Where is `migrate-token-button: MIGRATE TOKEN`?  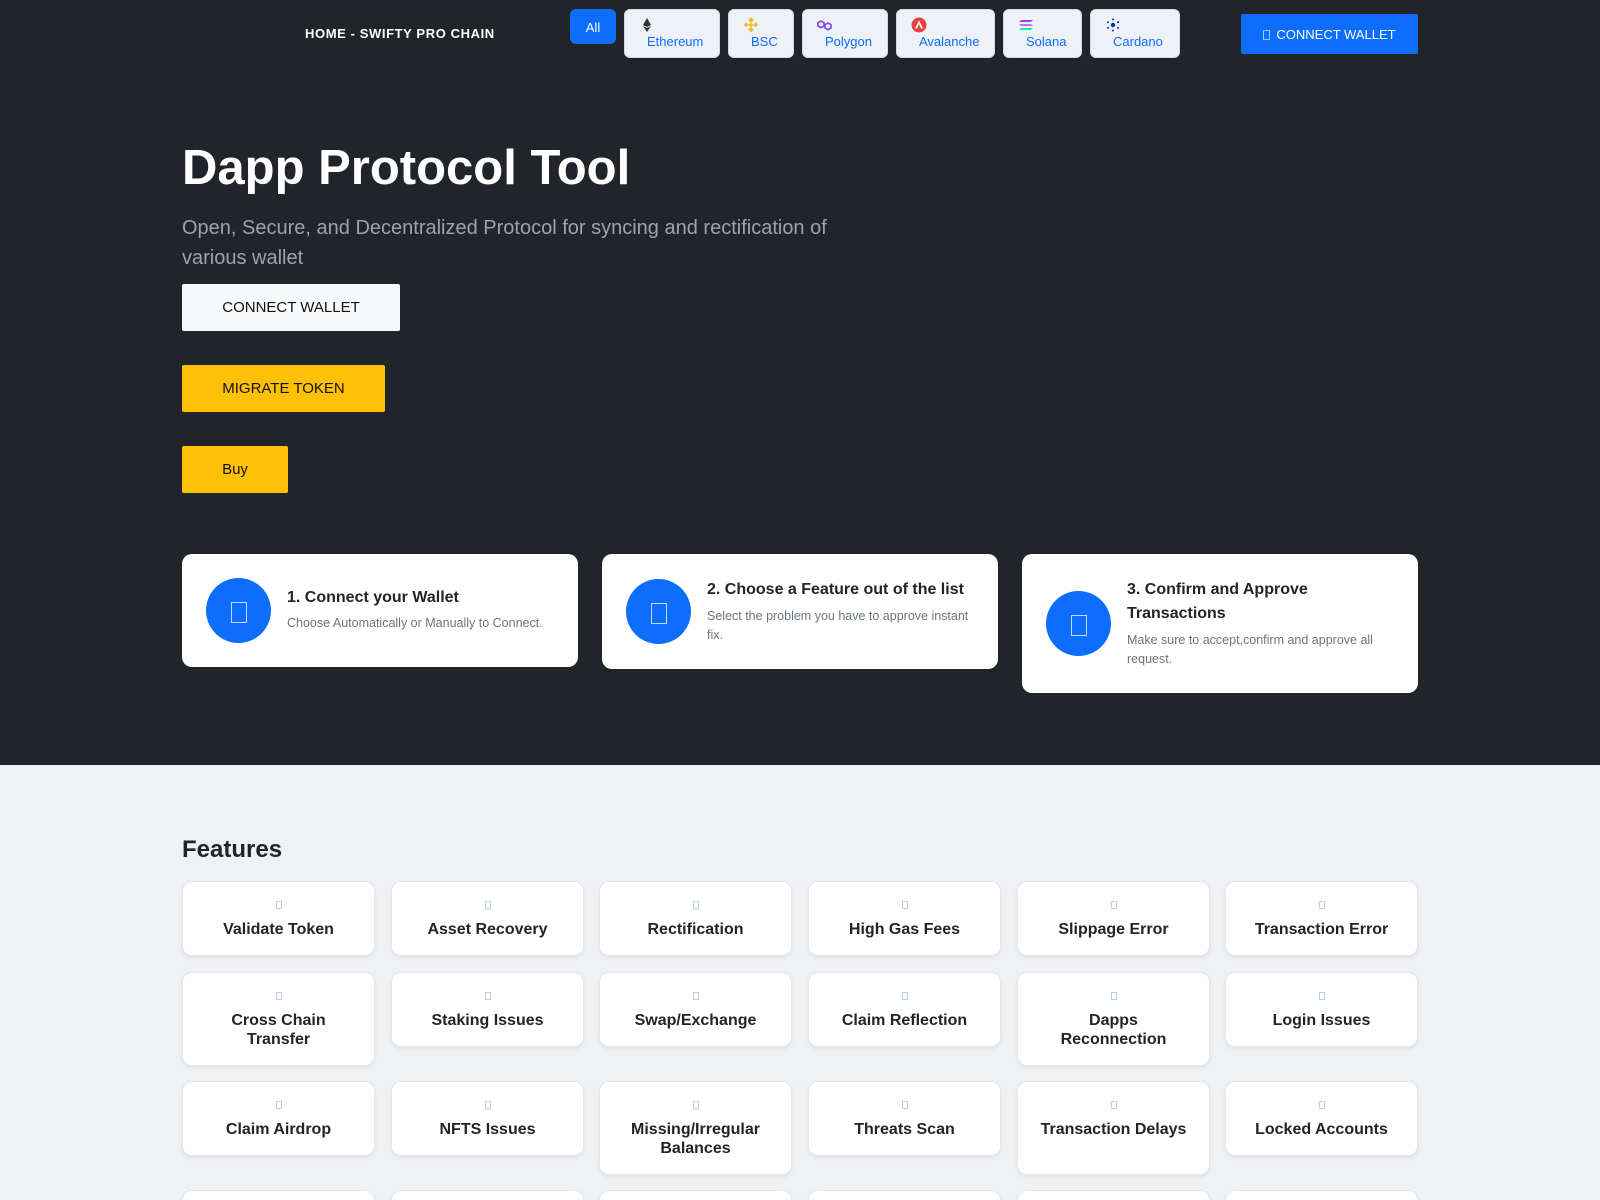
migrate-token-button: MIGRATE TOKEN is located at coordinates (283, 388).